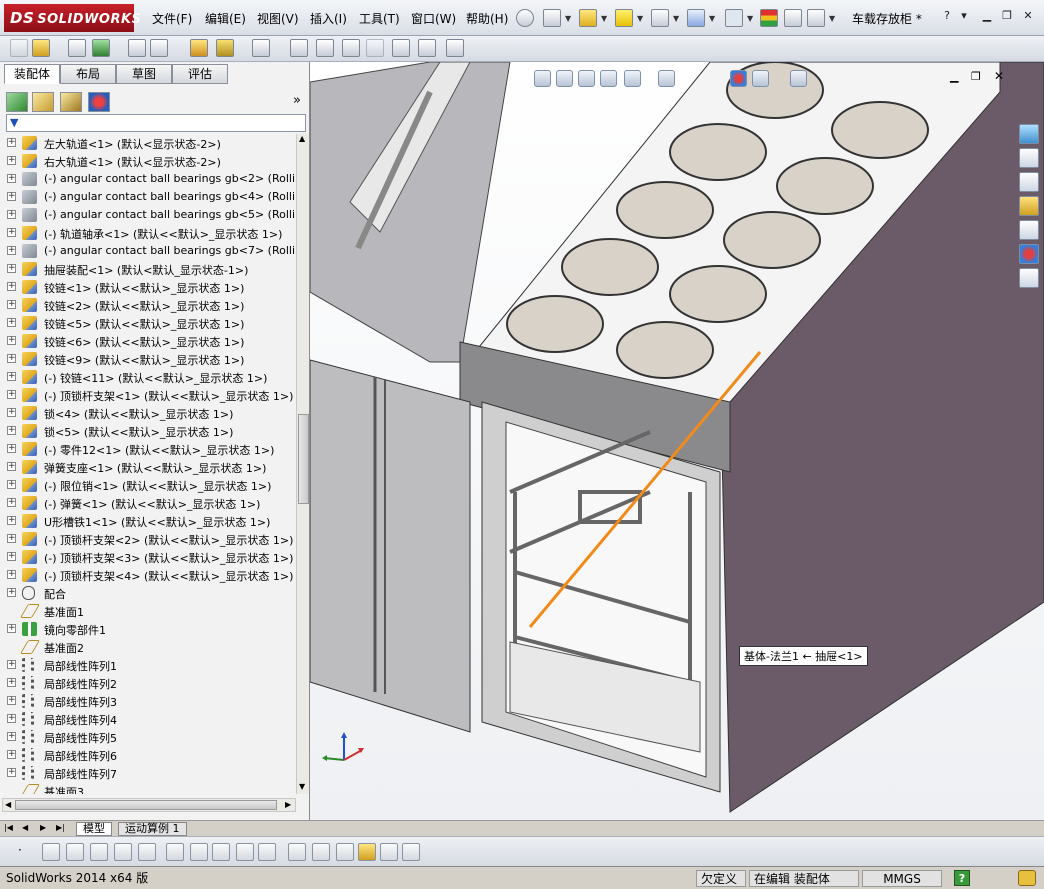 The width and height of the screenshot is (1044, 889). Describe the element at coordinates (156, 123) in the screenshot. I see `filter-input: ▼` at that location.